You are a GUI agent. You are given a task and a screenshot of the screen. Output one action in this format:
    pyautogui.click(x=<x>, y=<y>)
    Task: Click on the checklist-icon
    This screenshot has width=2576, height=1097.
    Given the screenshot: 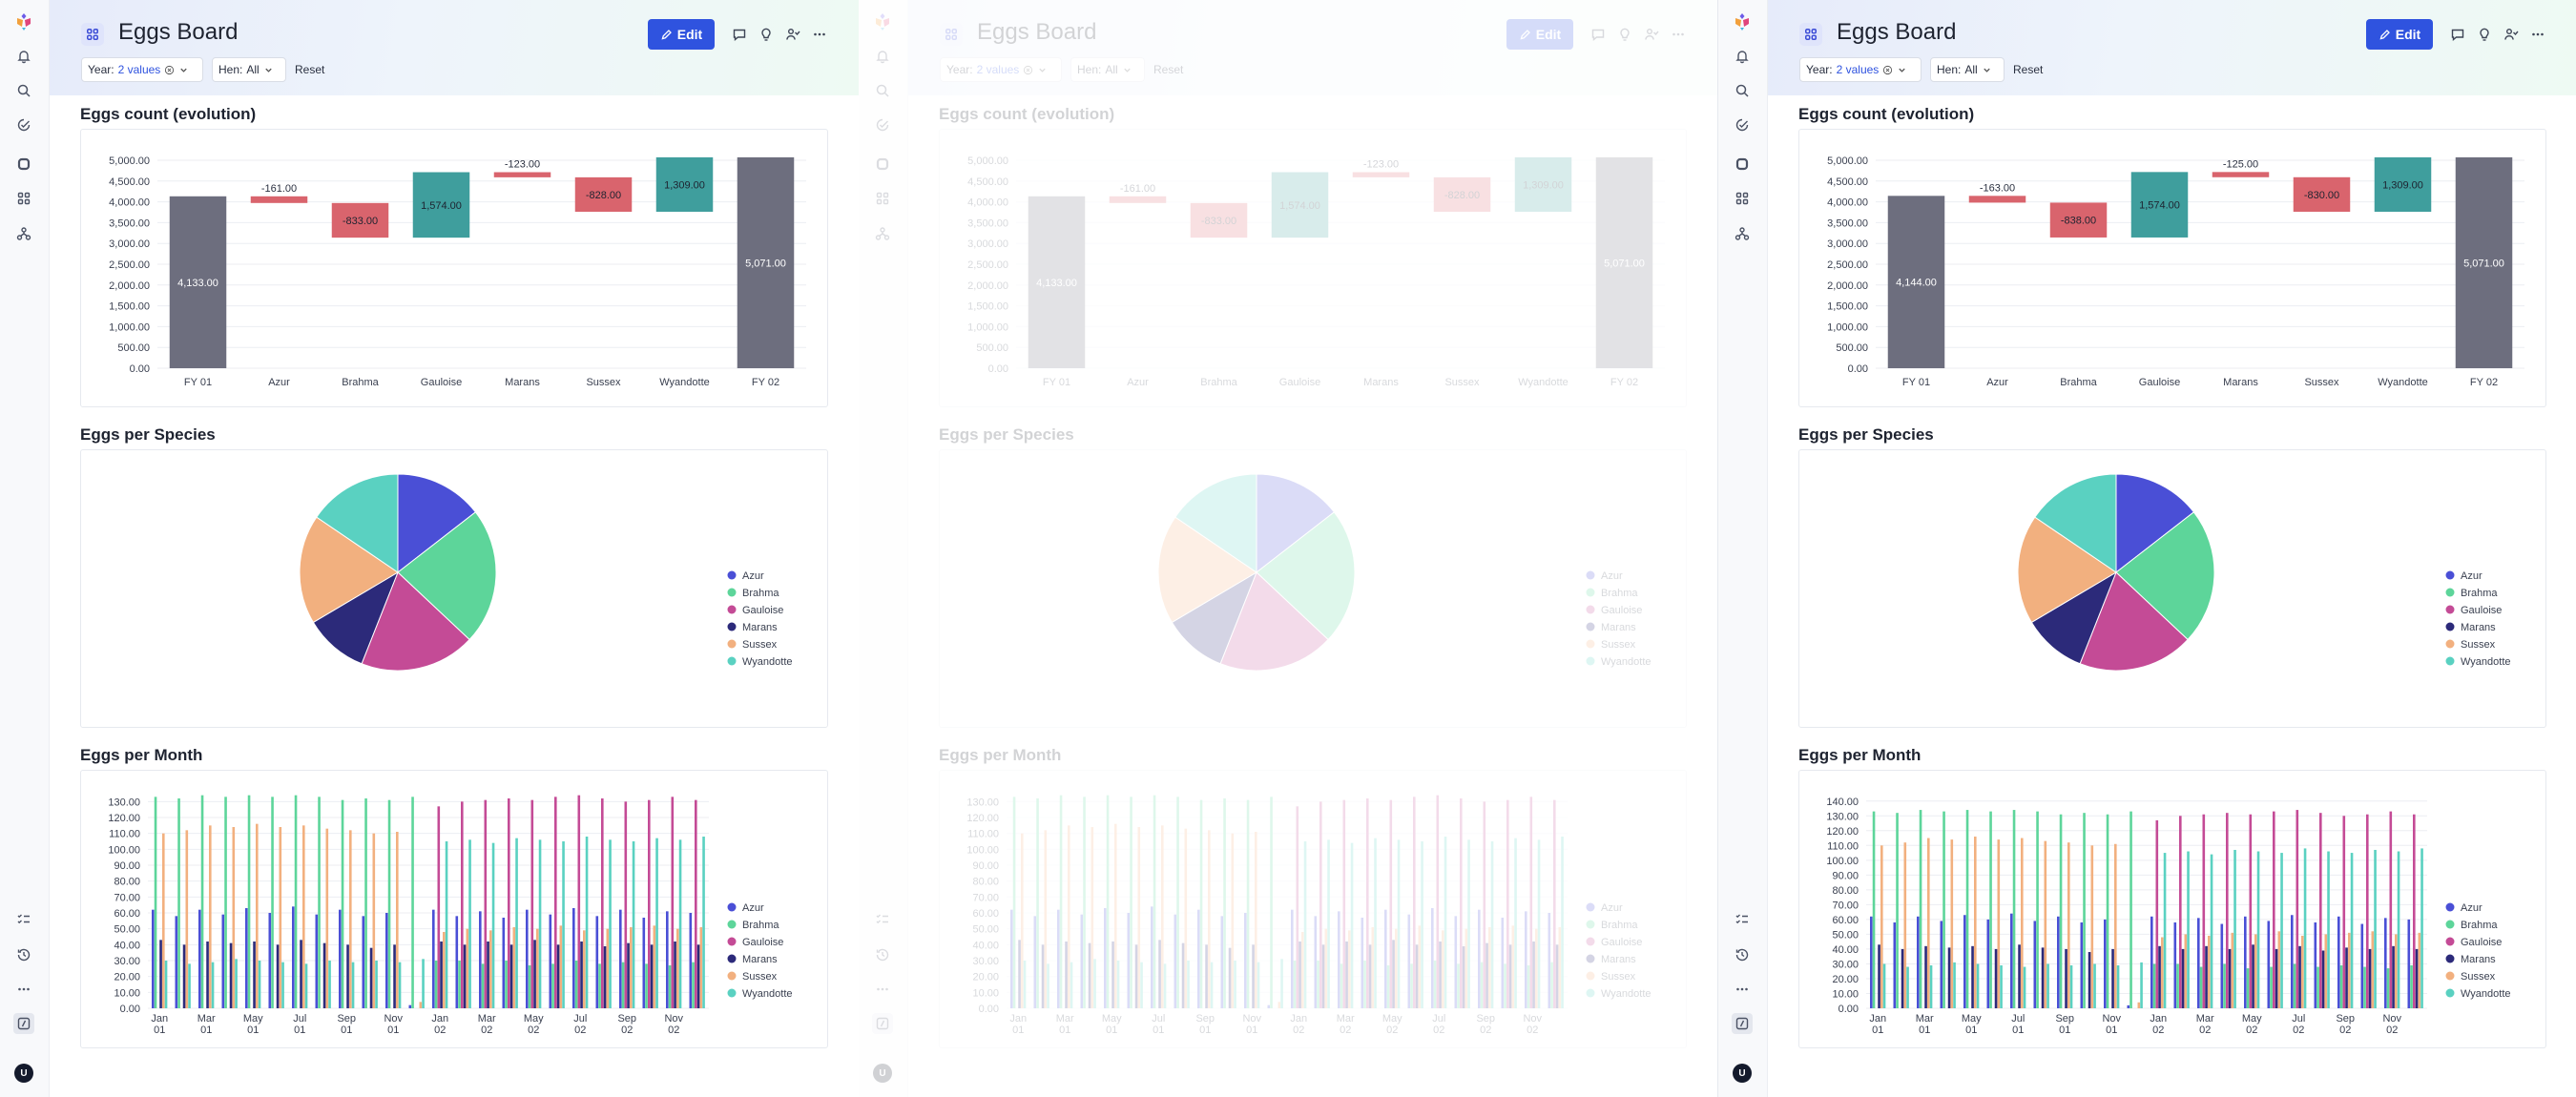 What is the action you would take?
    pyautogui.click(x=1742, y=919)
    